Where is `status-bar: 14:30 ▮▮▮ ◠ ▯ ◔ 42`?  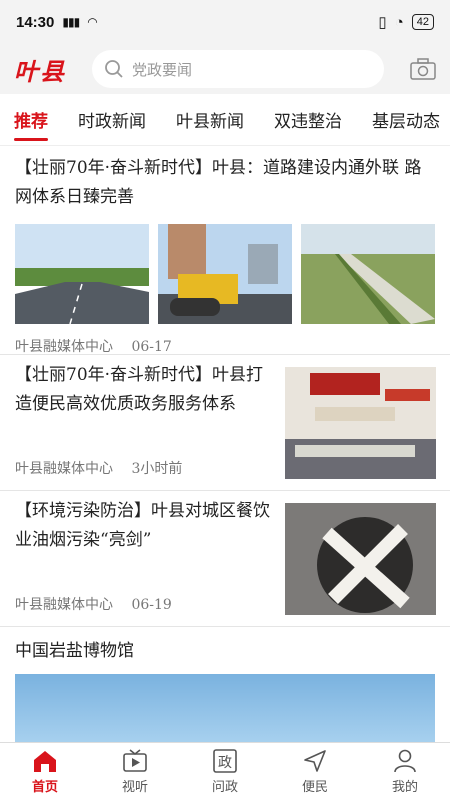
status-bar: 14:30 ▮▮▮ ◠ ▯ ◔ 42 is located at coordinates (225, 22).